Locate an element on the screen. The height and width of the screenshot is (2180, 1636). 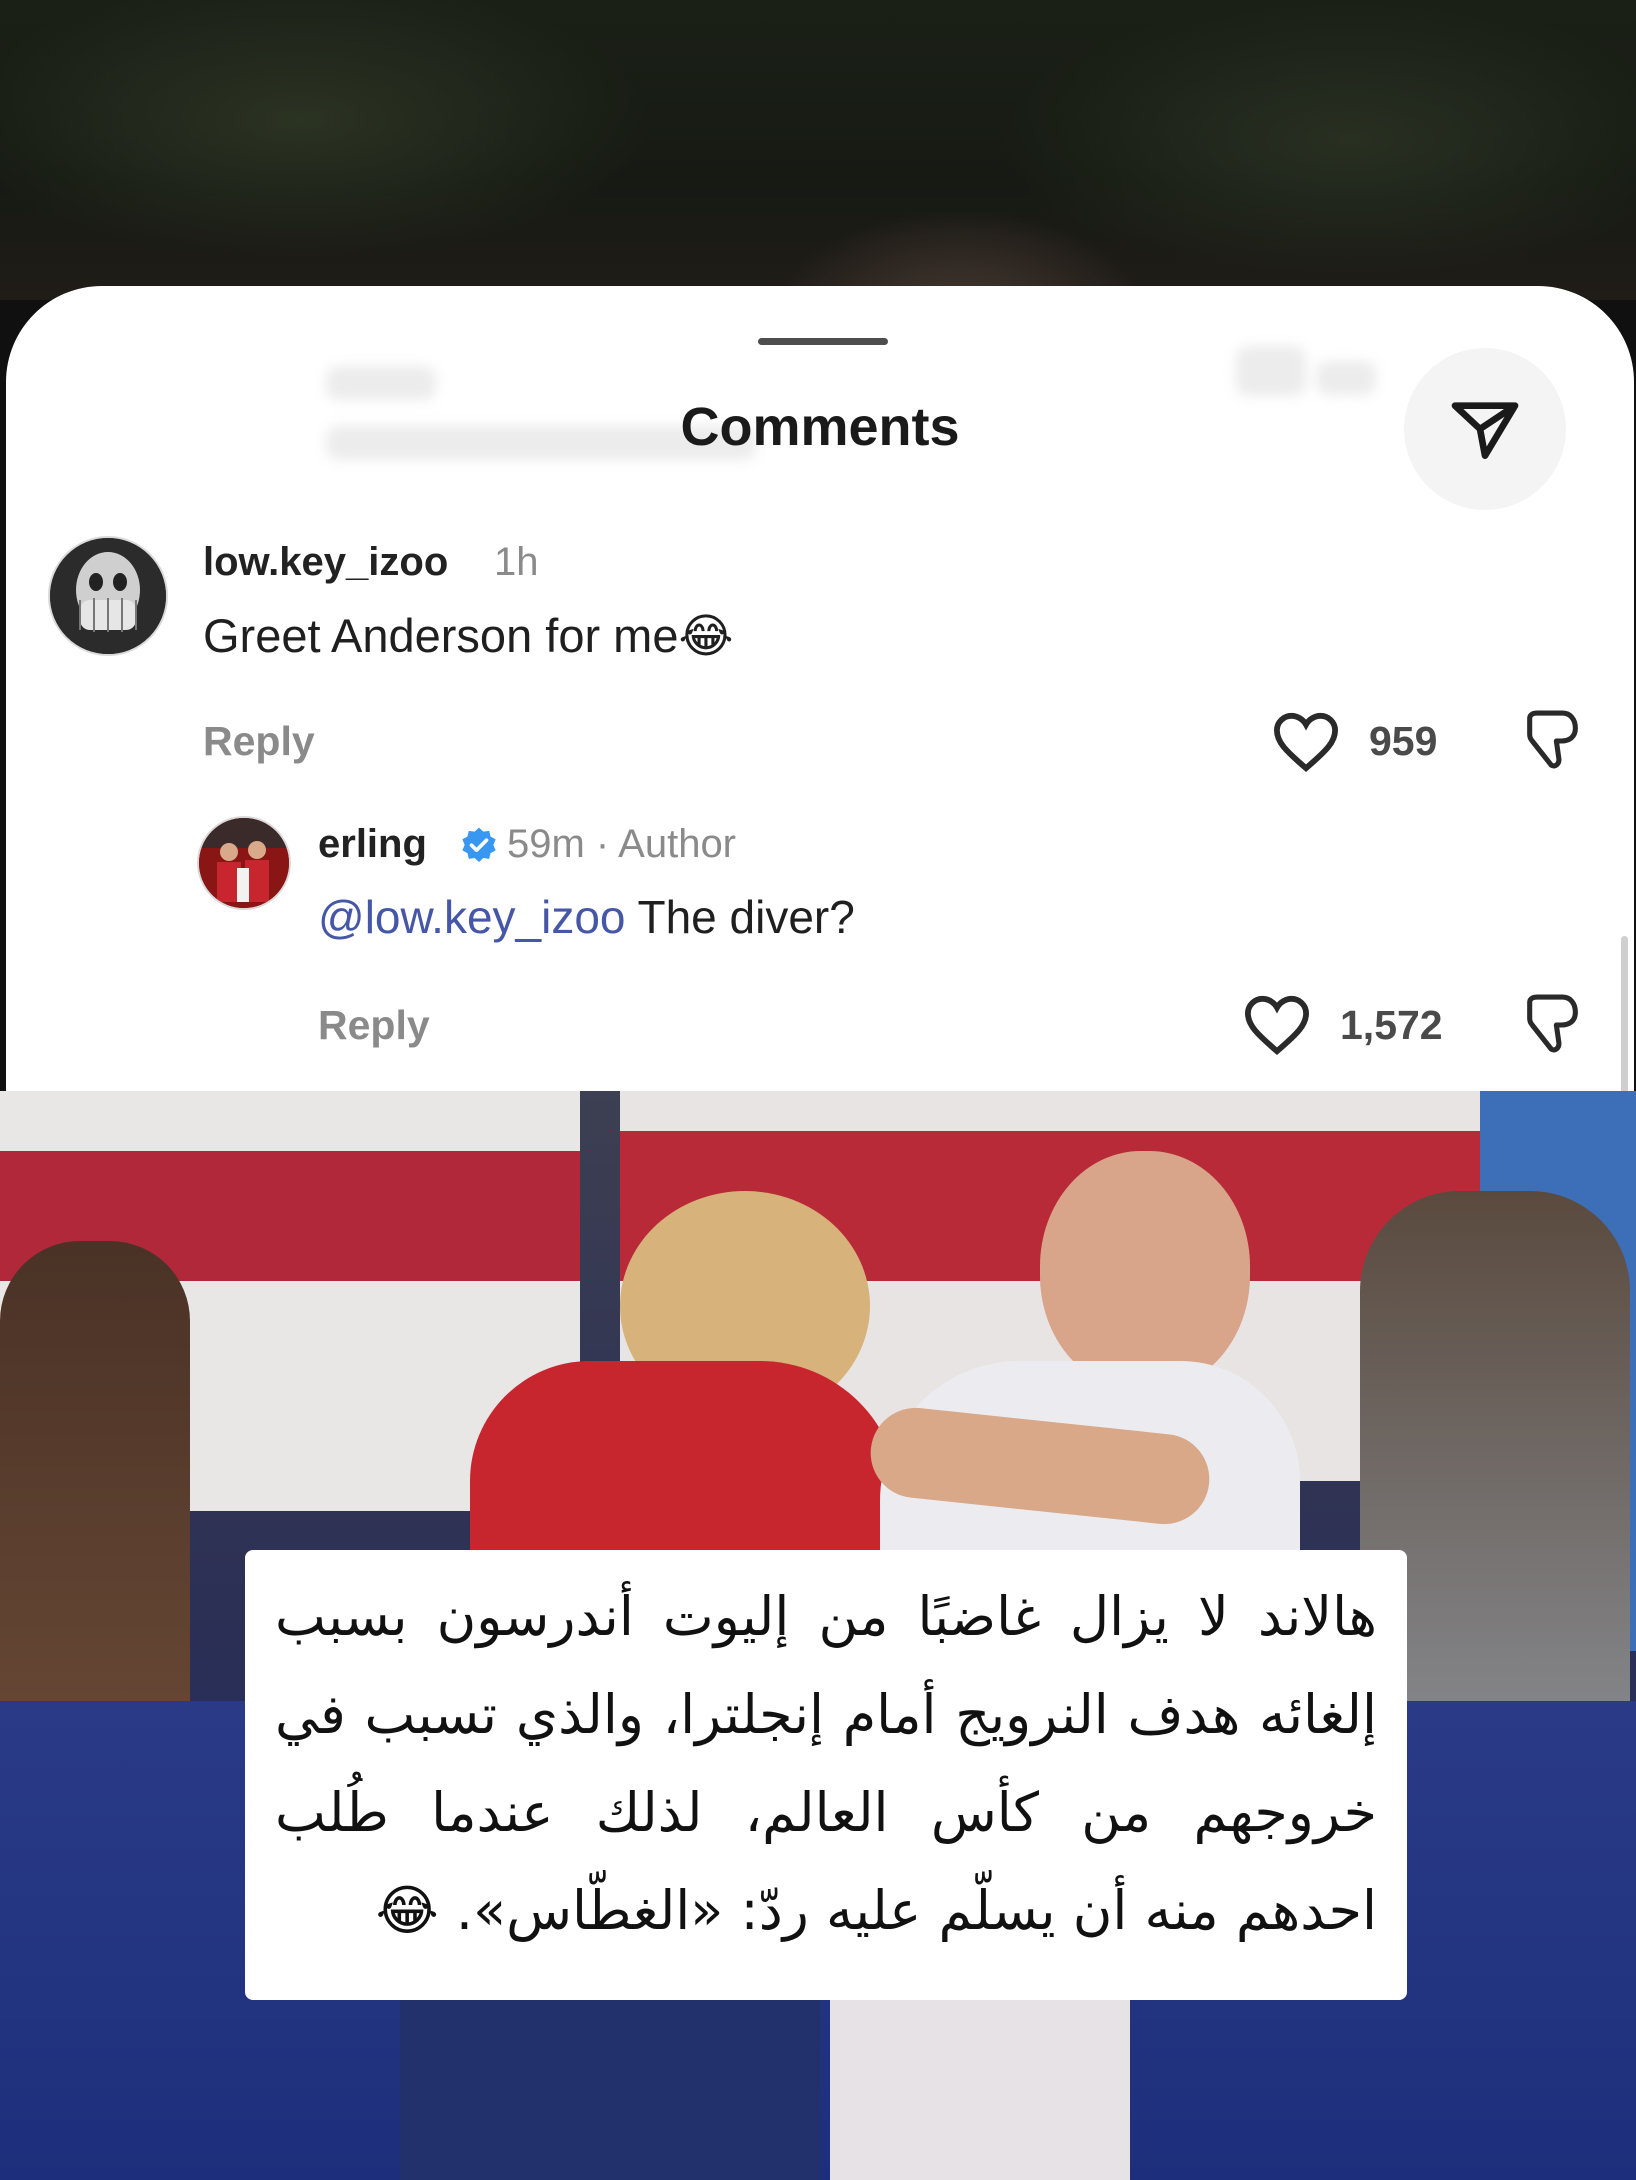
verified-badge-icon is located at coordinates (479, 844).